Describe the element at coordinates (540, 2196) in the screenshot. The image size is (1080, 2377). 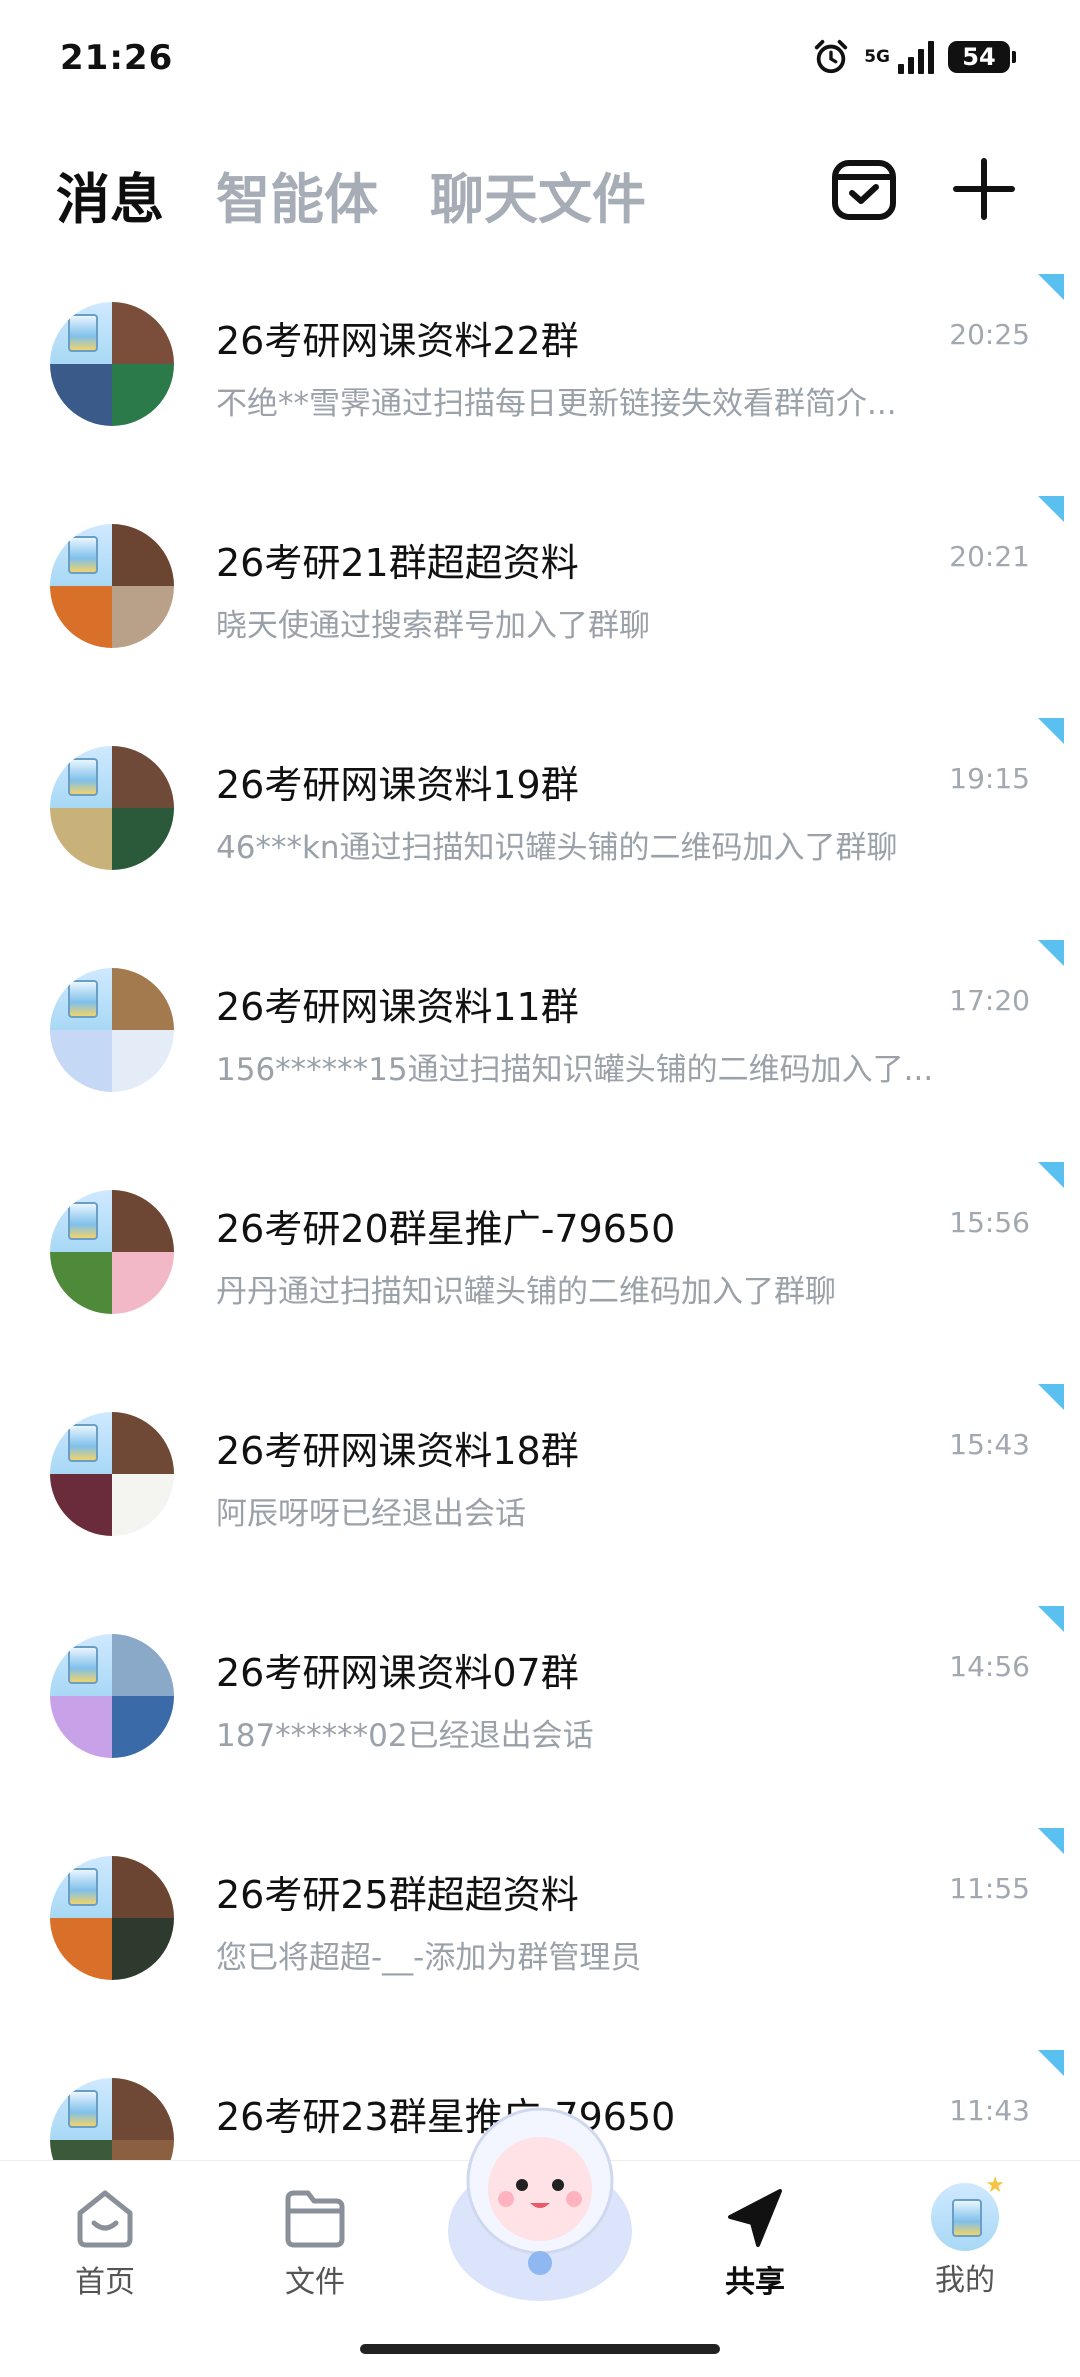
I see `mascot-assistant-button` at that location.